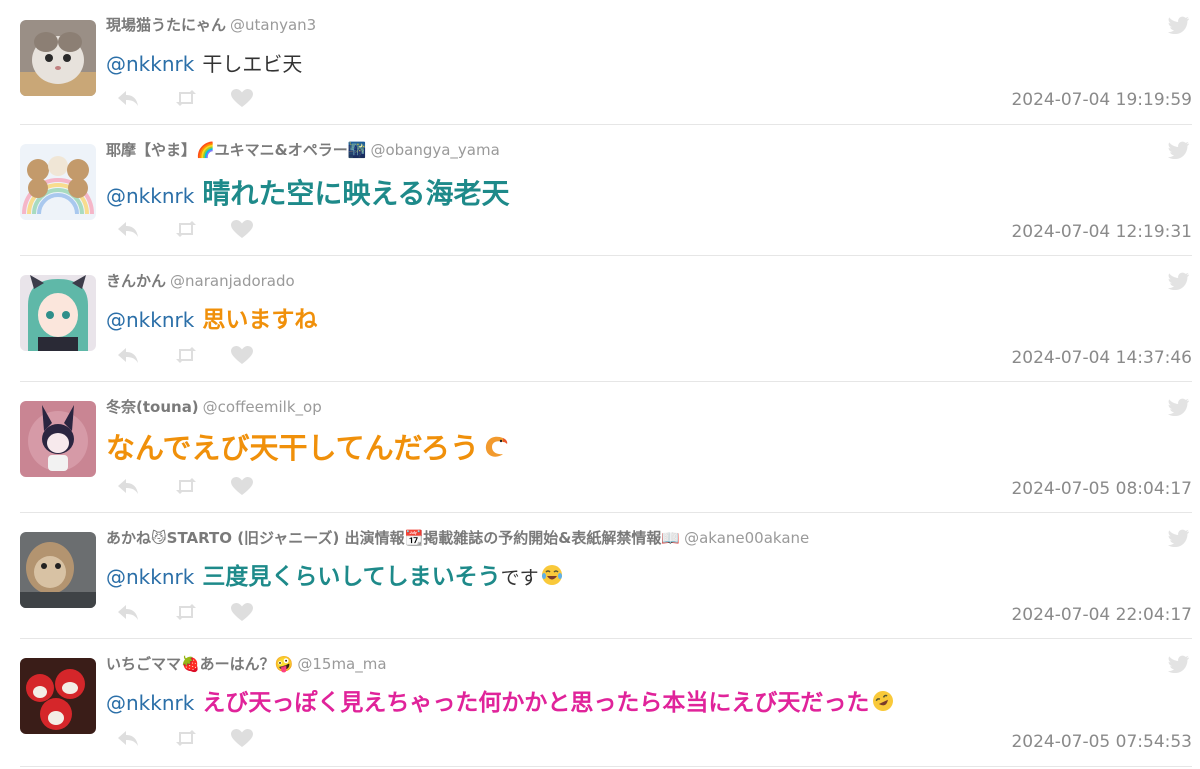 This screenshot has height=769, width=1200. Describe the element at coordinates (883, 706) in the screenshot. I see `rofl-emoji-icon` at that location.